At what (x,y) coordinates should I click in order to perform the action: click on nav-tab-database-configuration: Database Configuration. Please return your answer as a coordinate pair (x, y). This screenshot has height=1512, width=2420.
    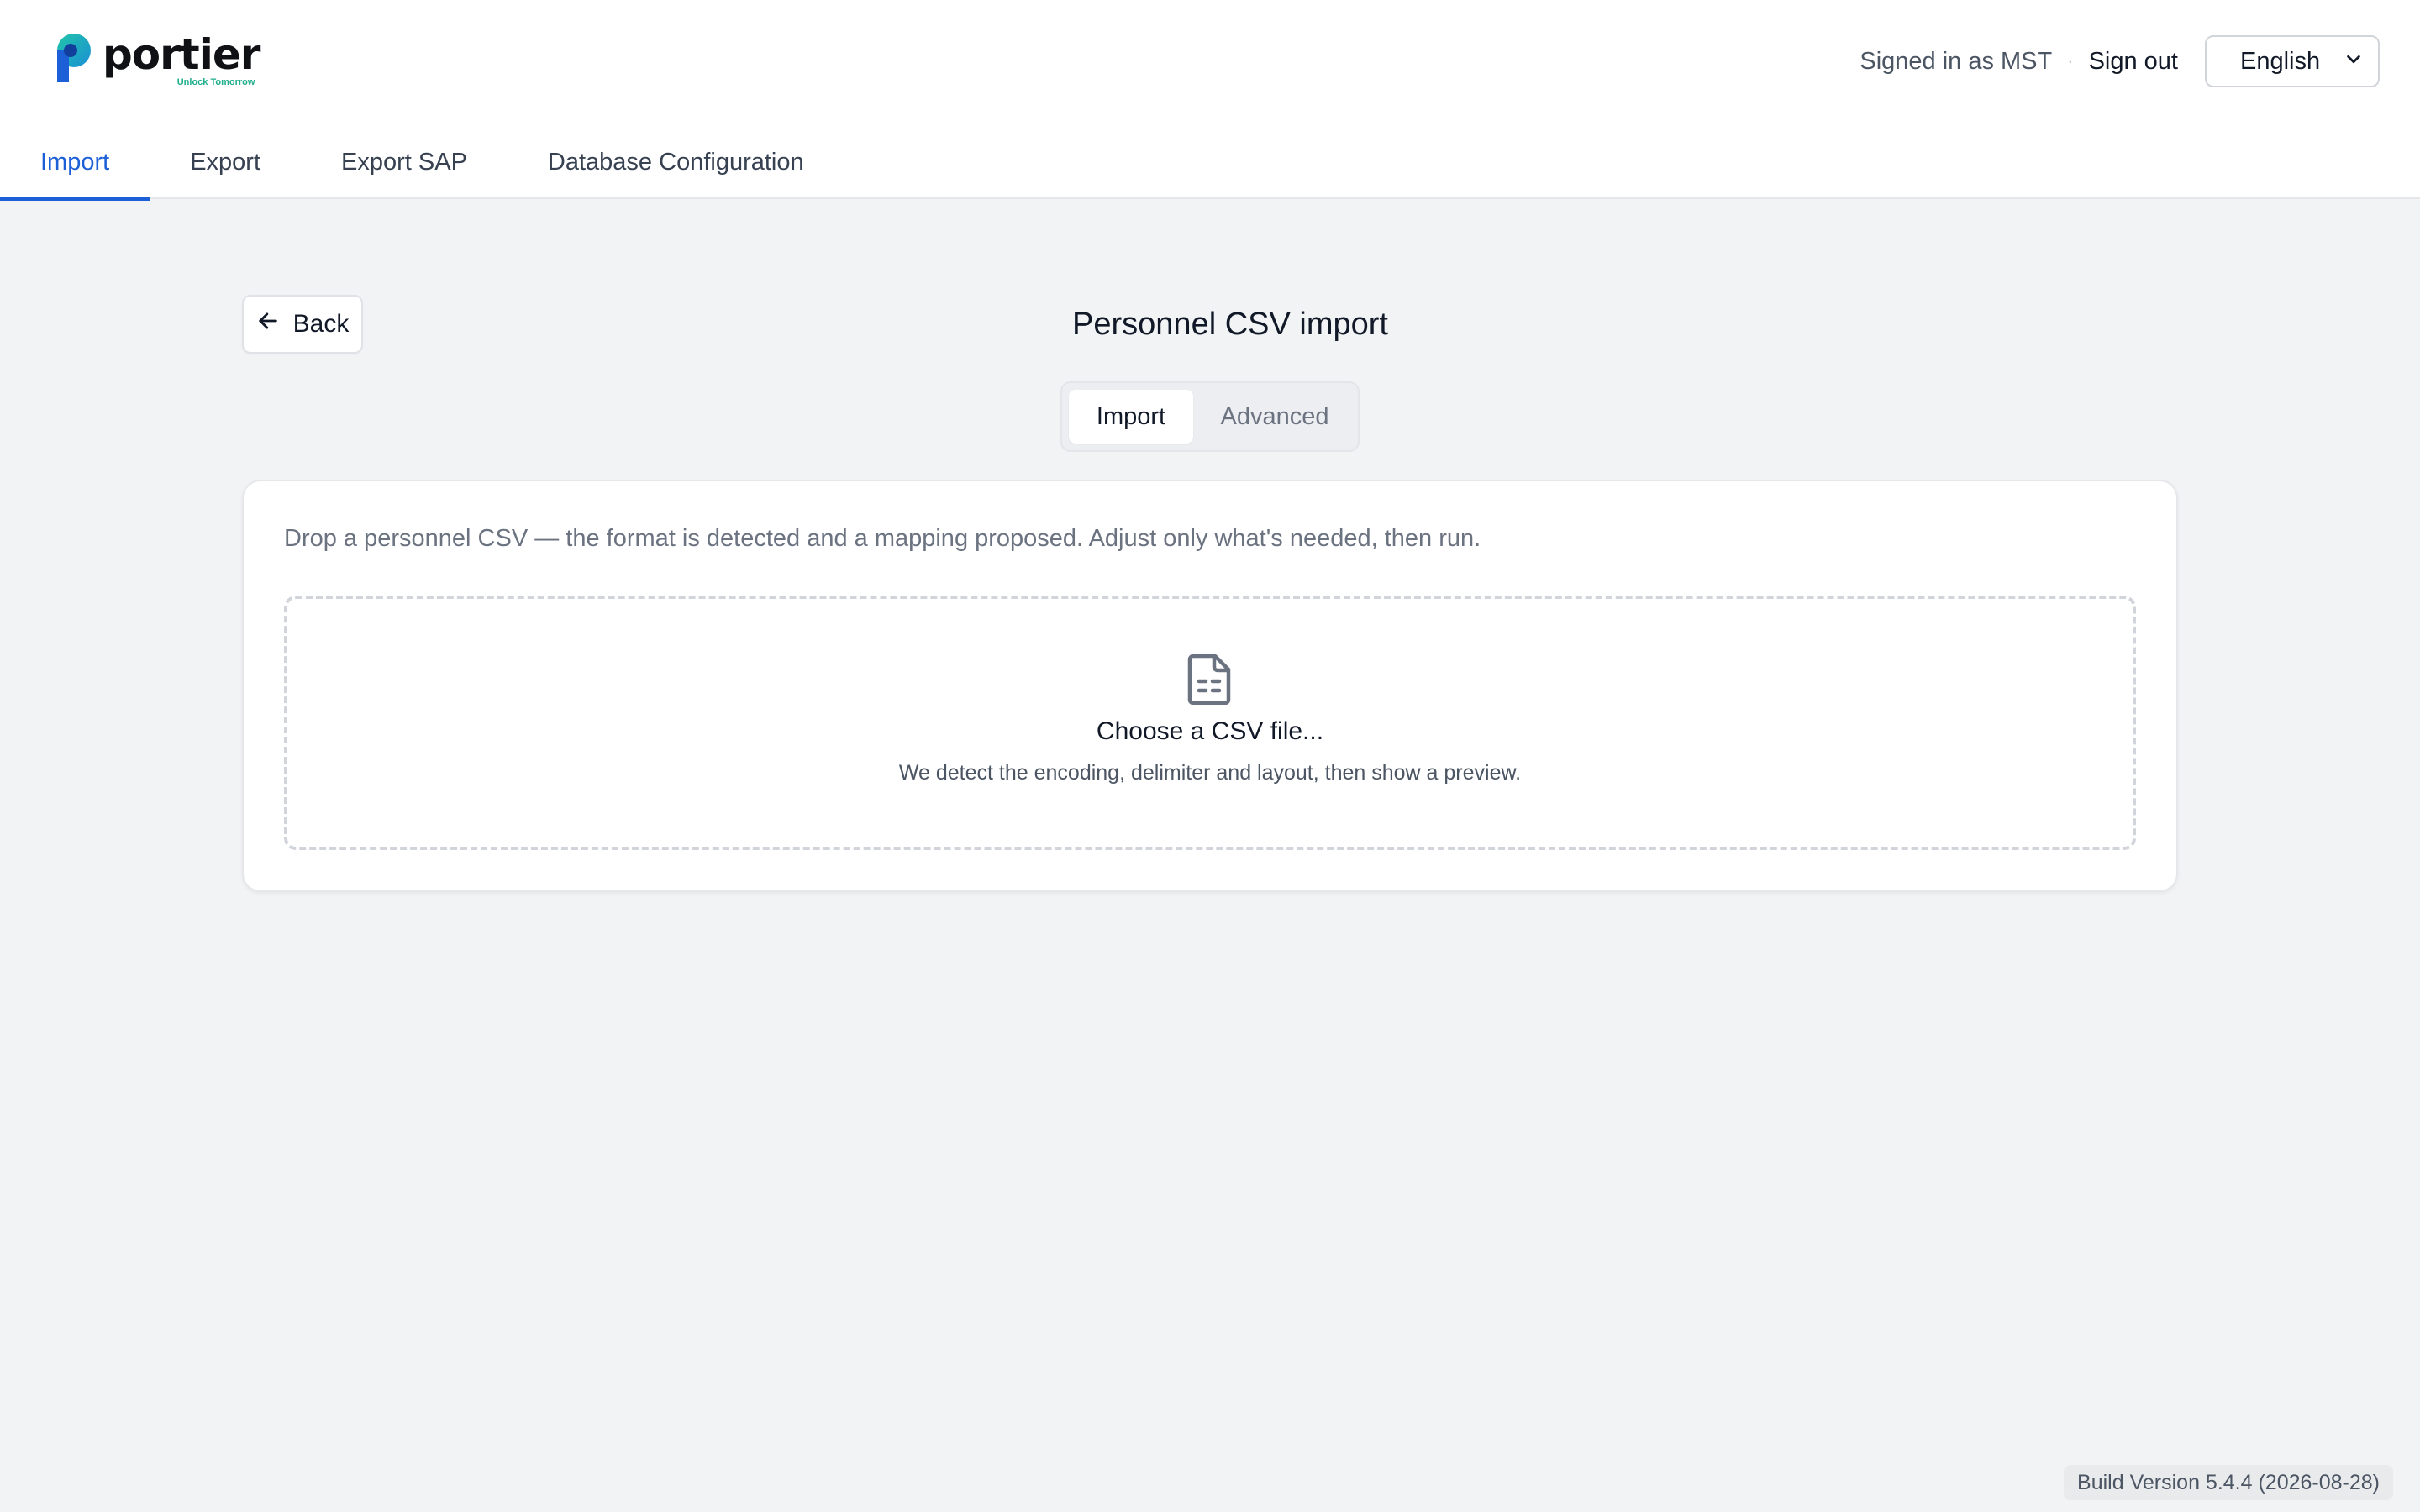
    Looking at the image, I should click on (676, 162).